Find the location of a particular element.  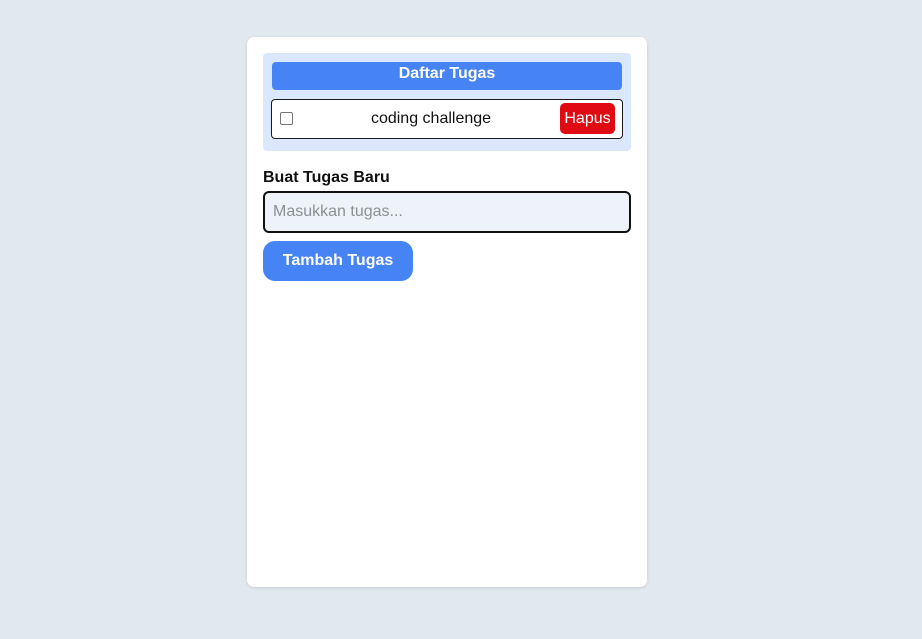

task-list-panel: Daftar Tugas coding challenge Hapus is located at coordinates (447, 102).